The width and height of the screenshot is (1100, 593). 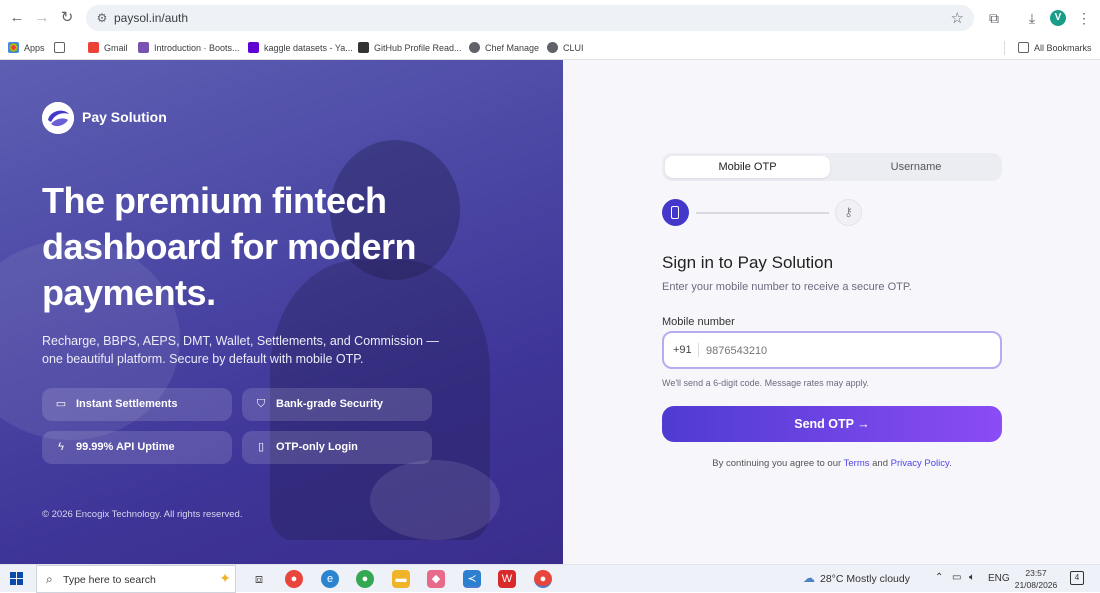 I want to click on forward-icon: →, so click(x=42, y=18).